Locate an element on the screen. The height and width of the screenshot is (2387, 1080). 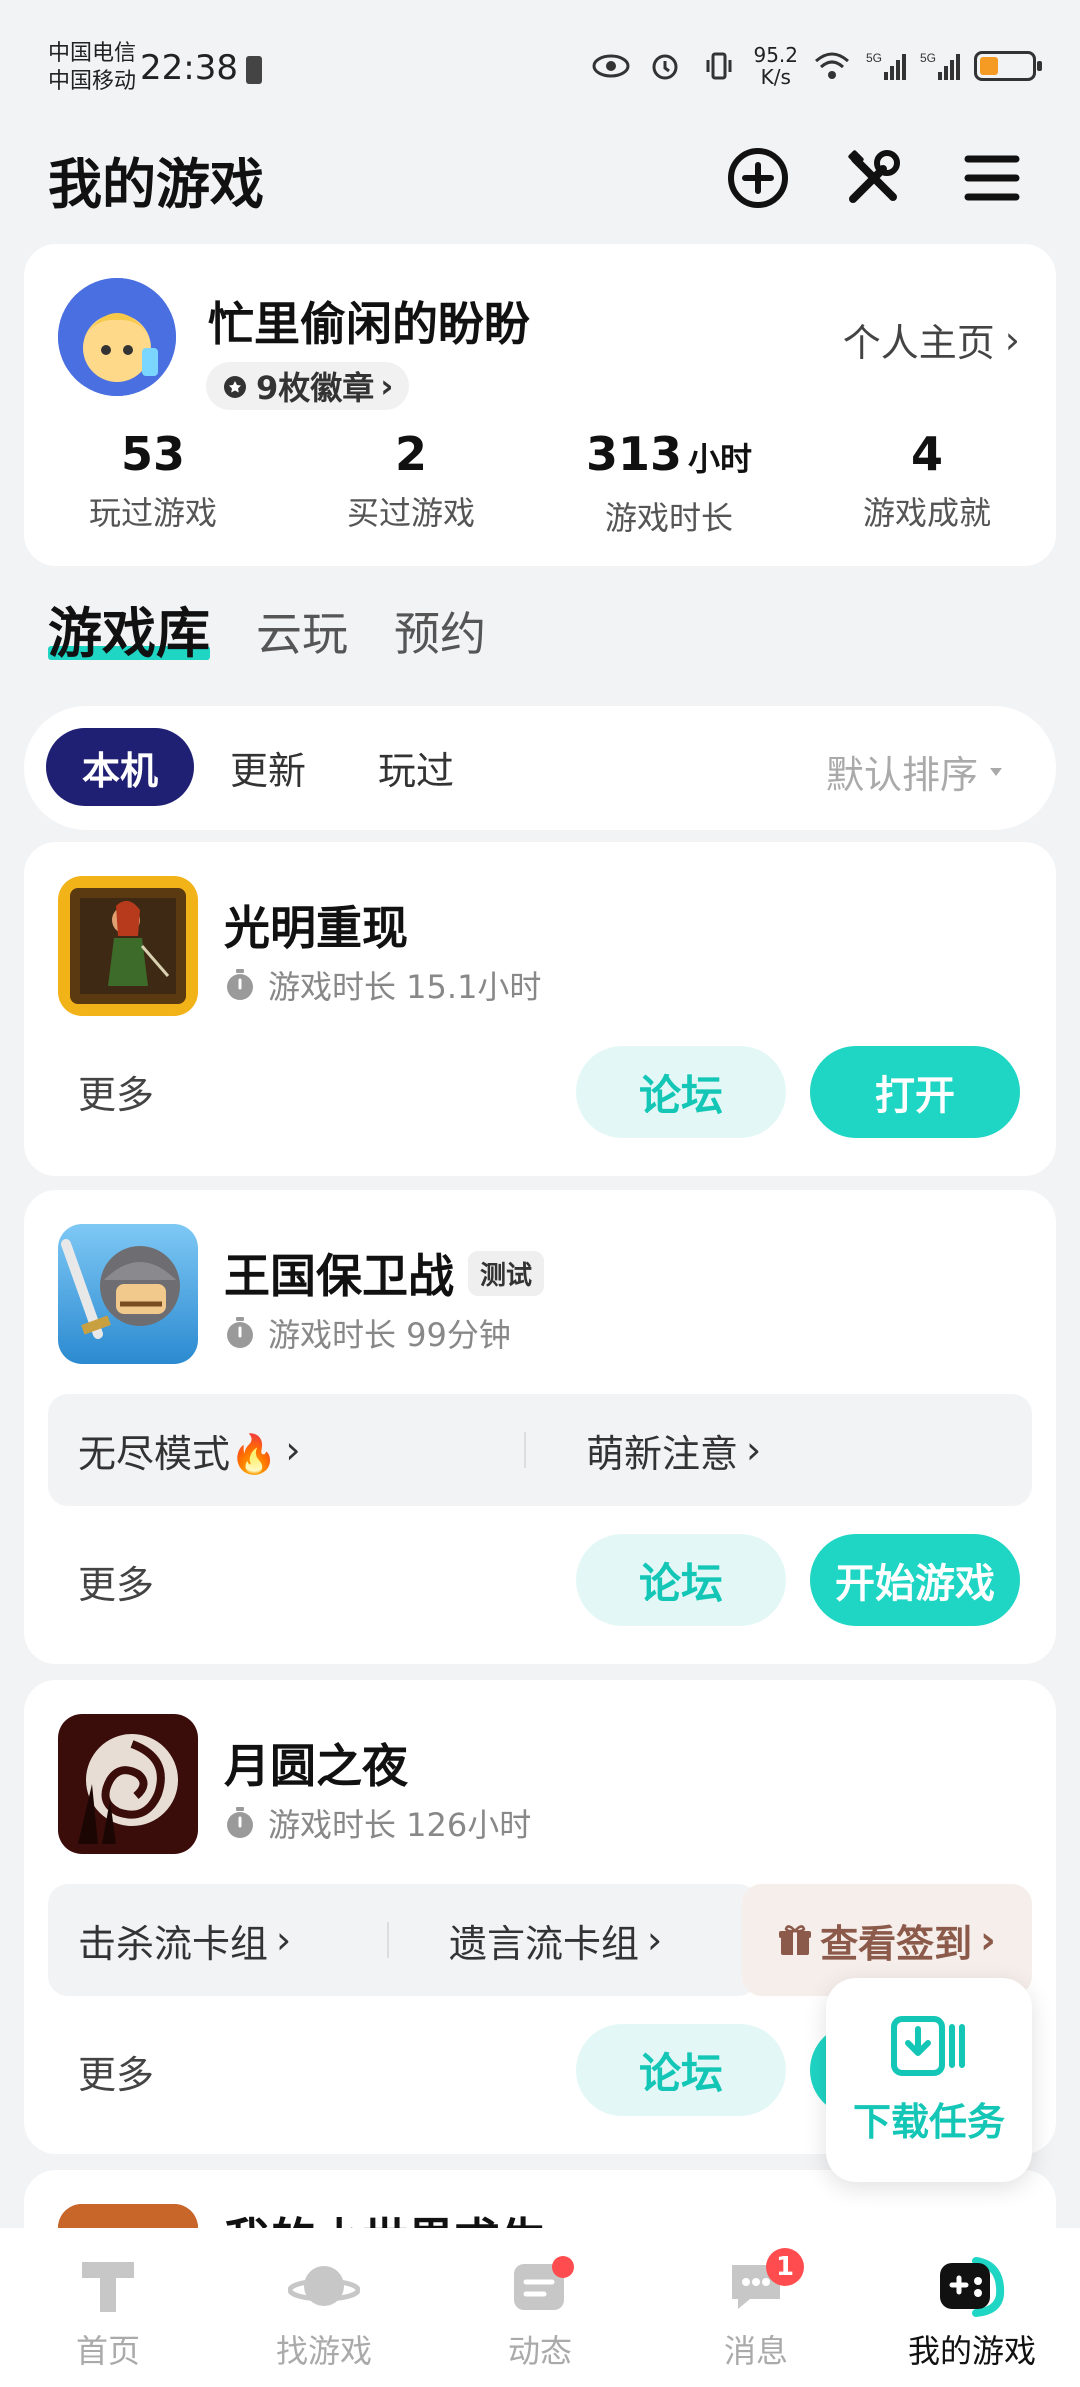
add-circle-icon is located at coordinates (758, 178).